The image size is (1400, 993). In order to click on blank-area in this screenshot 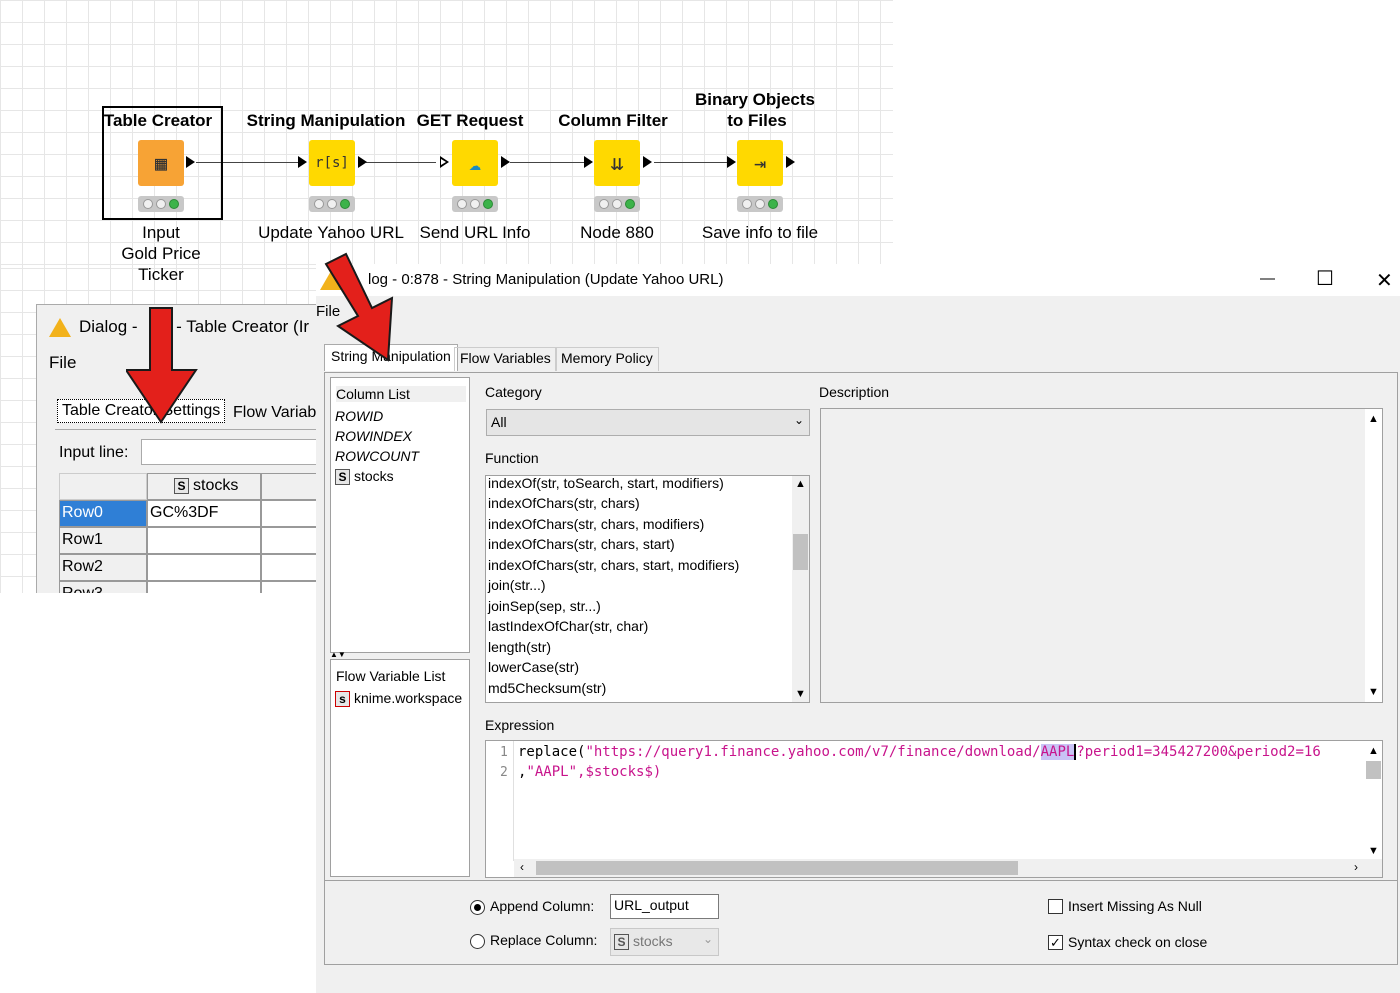, I will do `click(158, 793)`.